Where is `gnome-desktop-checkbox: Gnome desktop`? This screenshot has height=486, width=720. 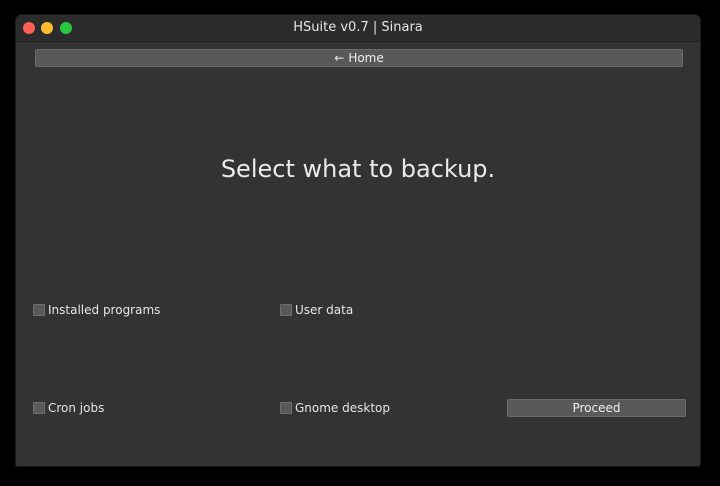 gnome-desktop-checkbox: Gnome desktop is located at coordinates (335, 408).